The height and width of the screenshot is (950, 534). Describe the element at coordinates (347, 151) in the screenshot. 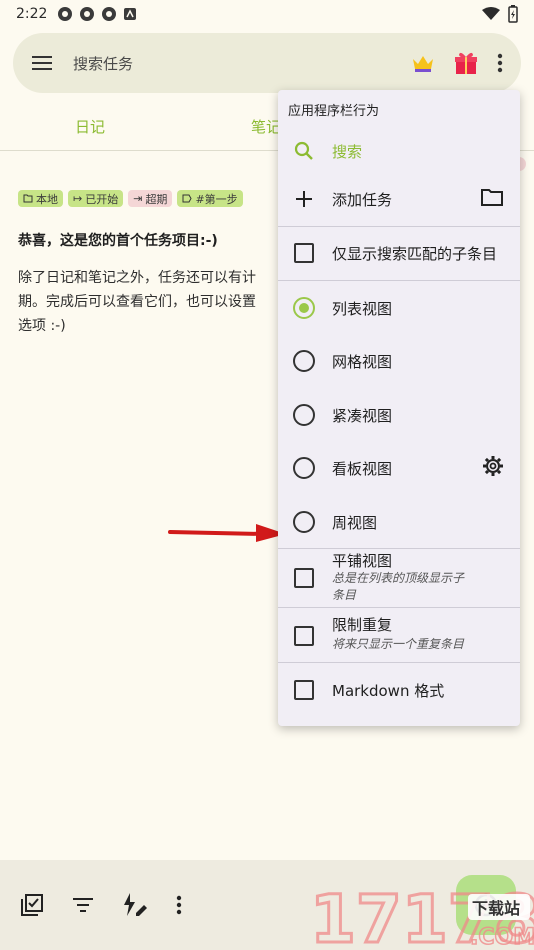

I see `menu-item-label: 搜索` at that location.